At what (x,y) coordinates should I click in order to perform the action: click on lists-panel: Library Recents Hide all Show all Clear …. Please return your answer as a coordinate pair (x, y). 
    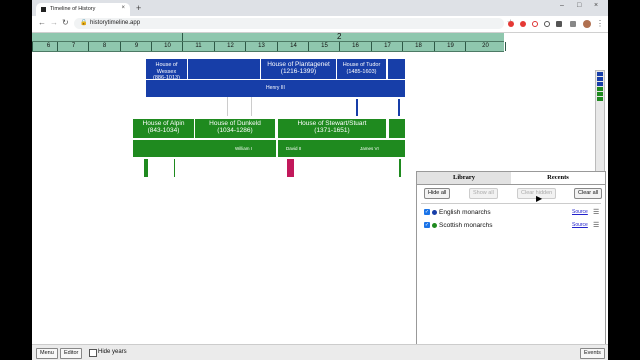
    Looking at the image, I should click on (511, 258).